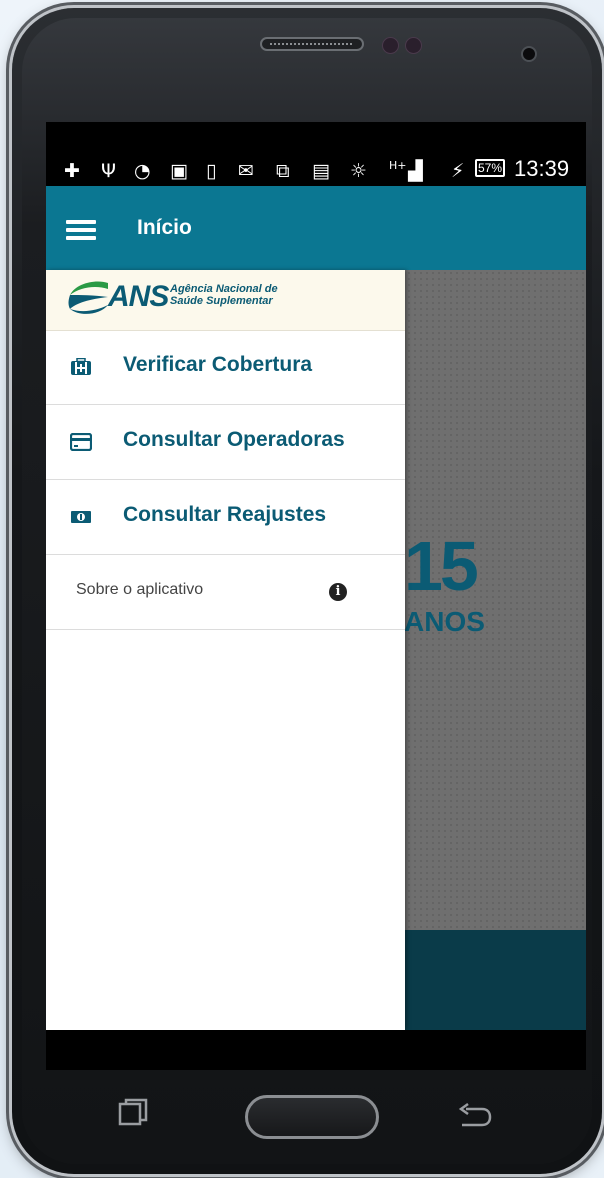 This screenshot has width=604, height=1178. What do you see at coordinates (441, 566) in the screenshot?
I see `anniversary-number: 15` at bounding box center [441, 566].